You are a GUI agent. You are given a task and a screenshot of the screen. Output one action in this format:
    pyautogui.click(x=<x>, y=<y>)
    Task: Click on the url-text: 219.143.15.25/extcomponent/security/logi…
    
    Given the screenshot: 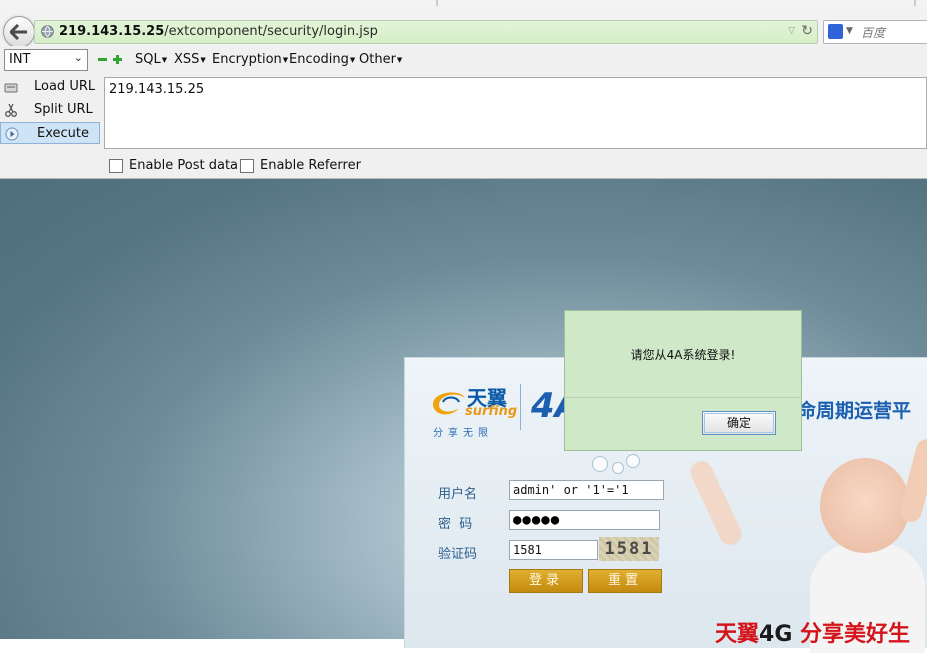 What is the action you would take?
    pyautogui.click(x=218, y=31)
    